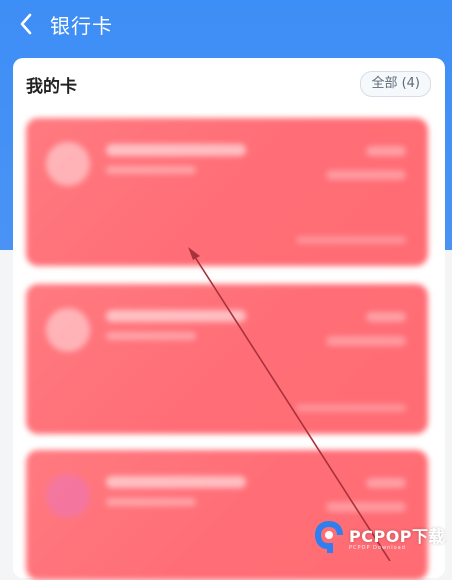 The width and height of the screenshot is (452, 580). Describe the element at coordinates (397, 536) in the screenshot. I see `watermark-brand: PCPOP下载` at that location.